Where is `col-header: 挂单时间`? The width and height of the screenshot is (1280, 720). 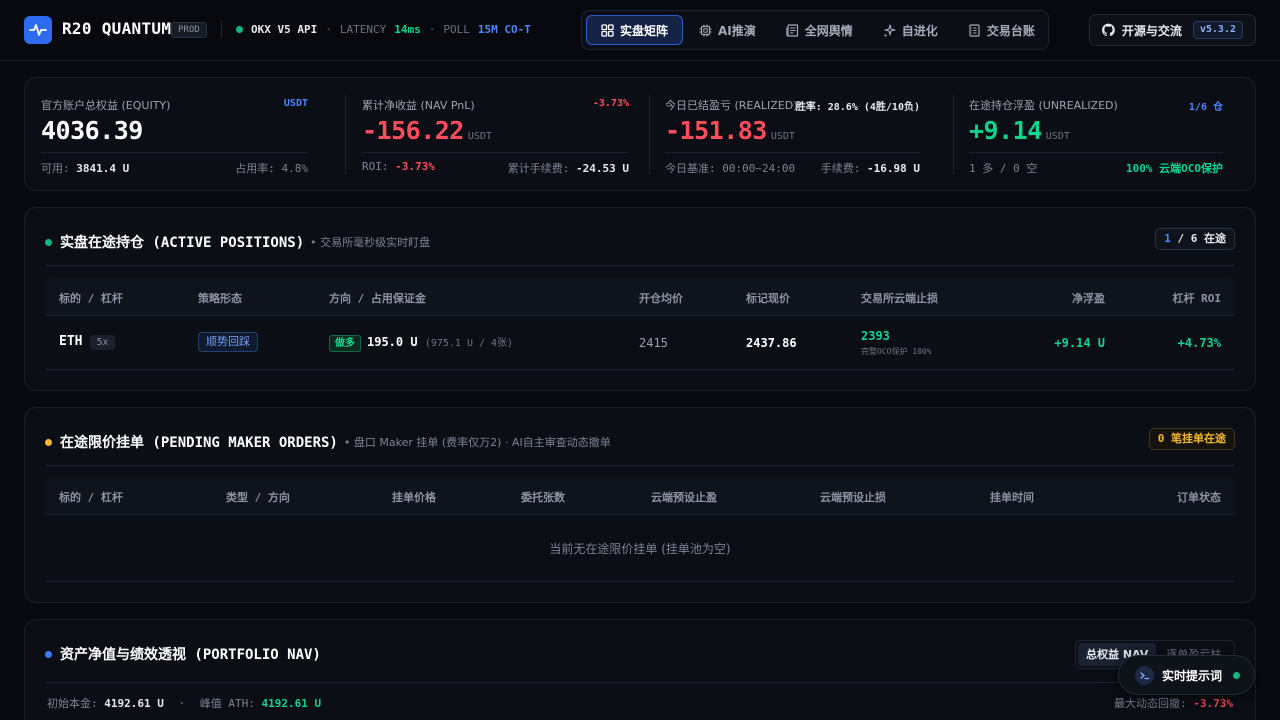 col-header: 挂单时间 is located at coordinates (1012, 497).